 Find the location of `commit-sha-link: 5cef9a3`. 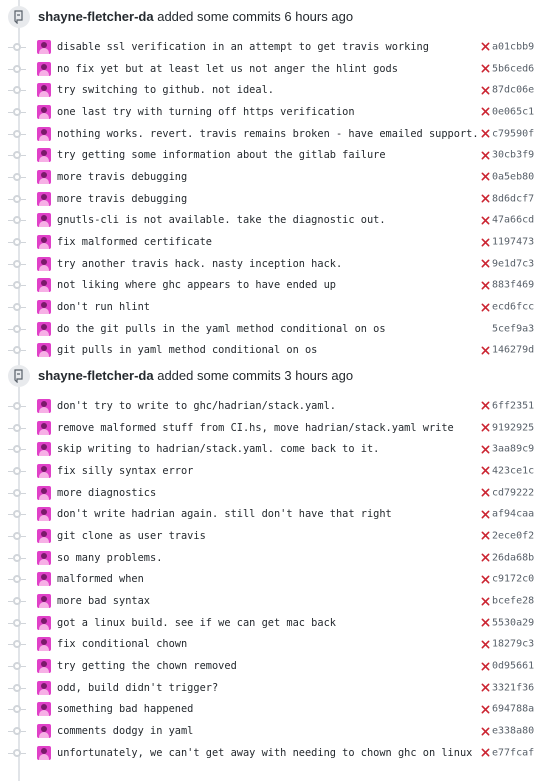

commit-sha-link: 5cef9a3 is located at coordinates (513, 328).